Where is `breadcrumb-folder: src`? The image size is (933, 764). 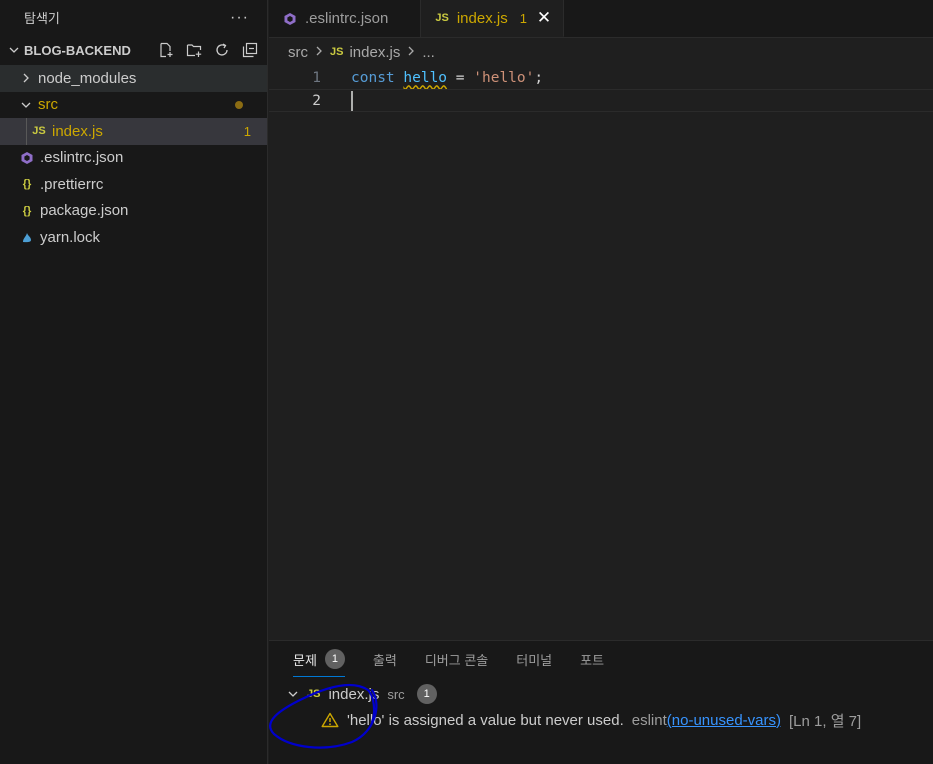 breadcrumb-folder: src is located at coordinates (298, 52).